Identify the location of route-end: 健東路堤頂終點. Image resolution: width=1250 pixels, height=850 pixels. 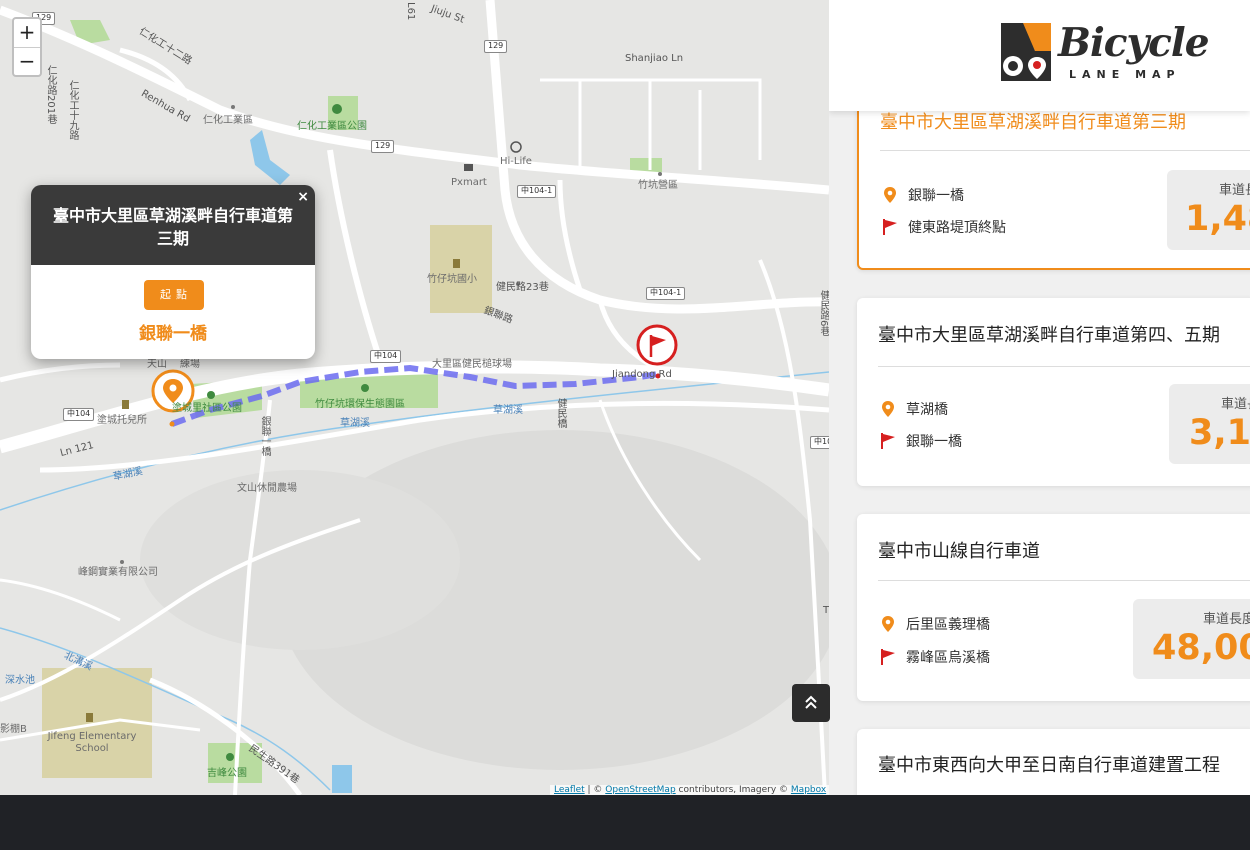
(957, 228).